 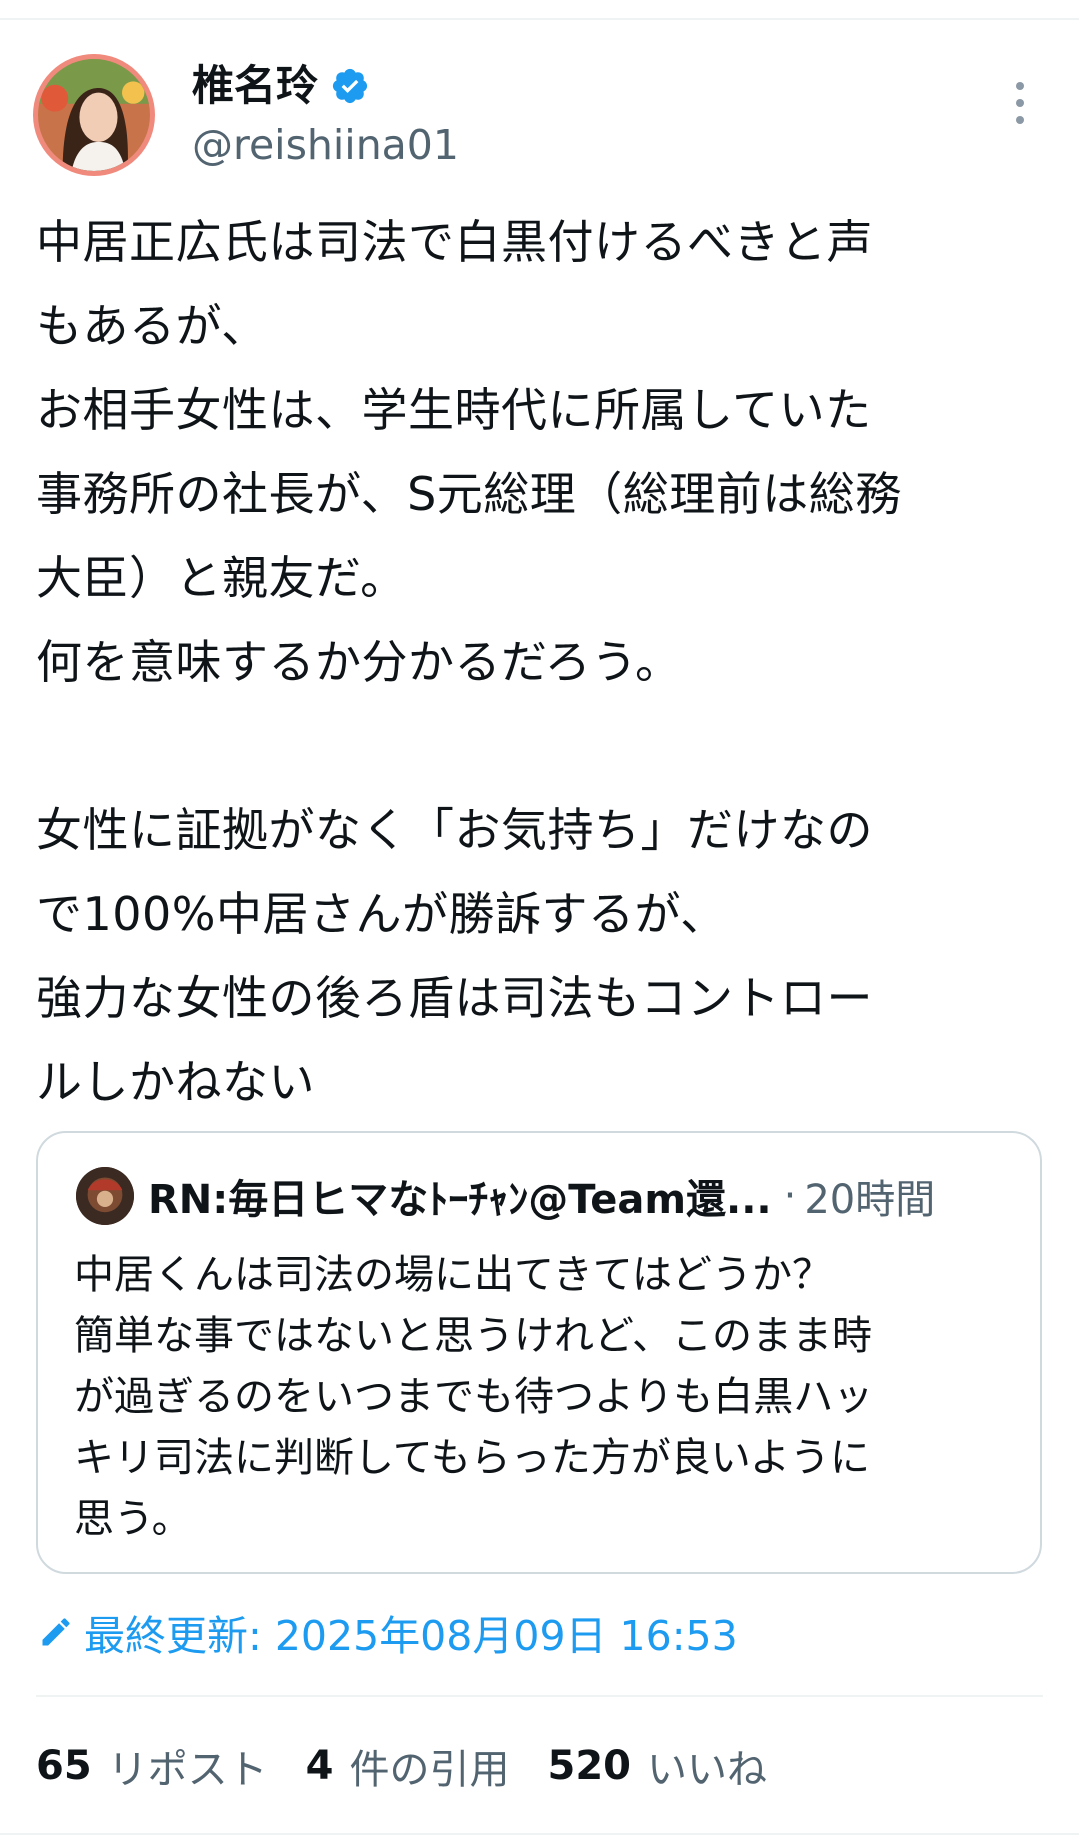 I want to click on tweet-line: 中居正広氏は司法で白黒付けるべきと声, so click(x=454, y=242).